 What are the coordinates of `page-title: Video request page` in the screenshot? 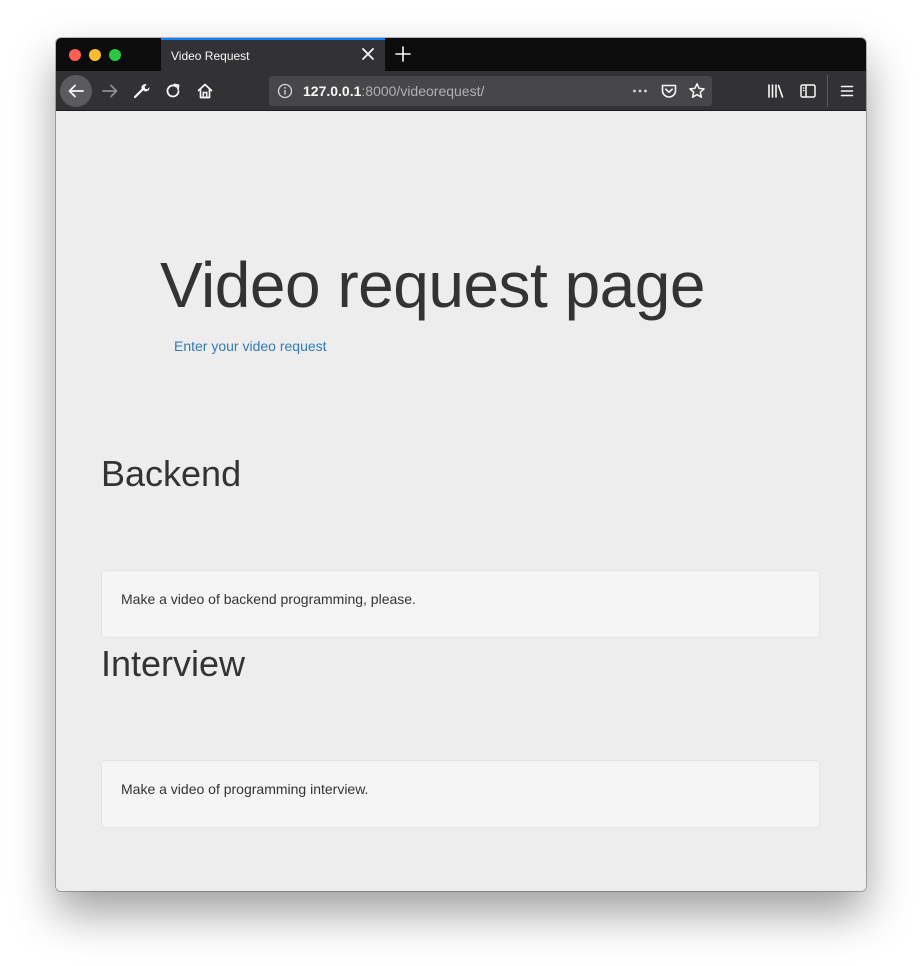 It's located at (432, 285).